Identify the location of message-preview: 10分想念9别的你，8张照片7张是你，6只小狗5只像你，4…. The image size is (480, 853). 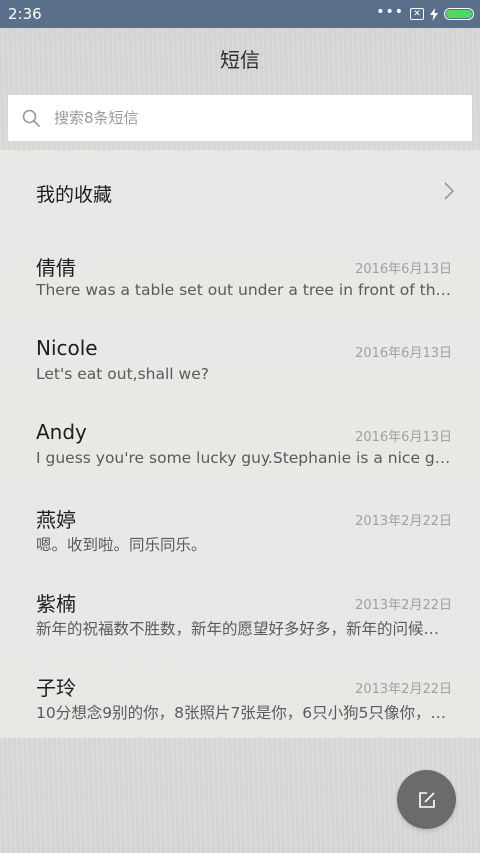
(244, 713).